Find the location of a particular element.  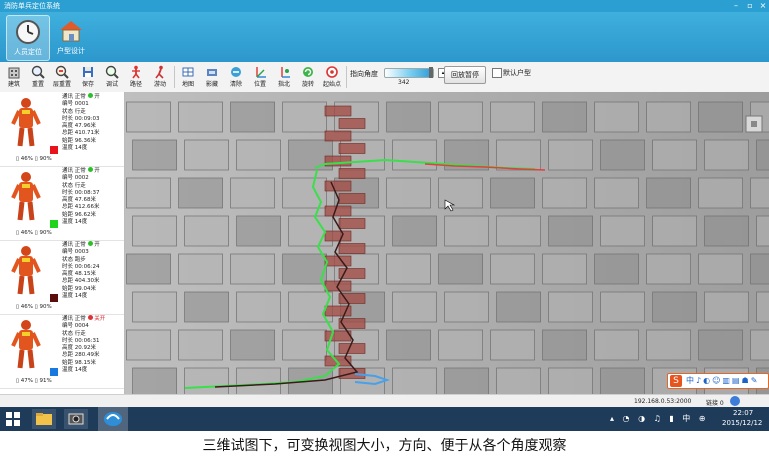

locator-app-icon is located at coordinates (113, 419).